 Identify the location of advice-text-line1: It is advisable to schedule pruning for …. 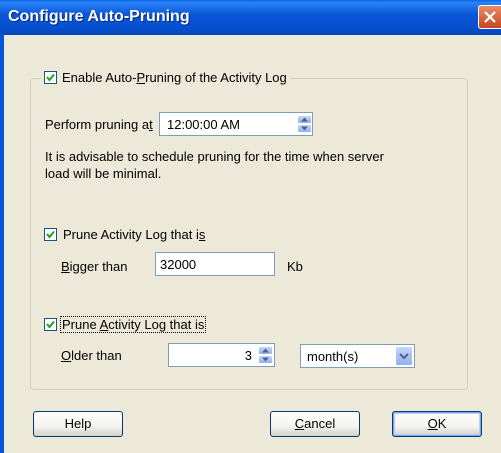
(214, 156).